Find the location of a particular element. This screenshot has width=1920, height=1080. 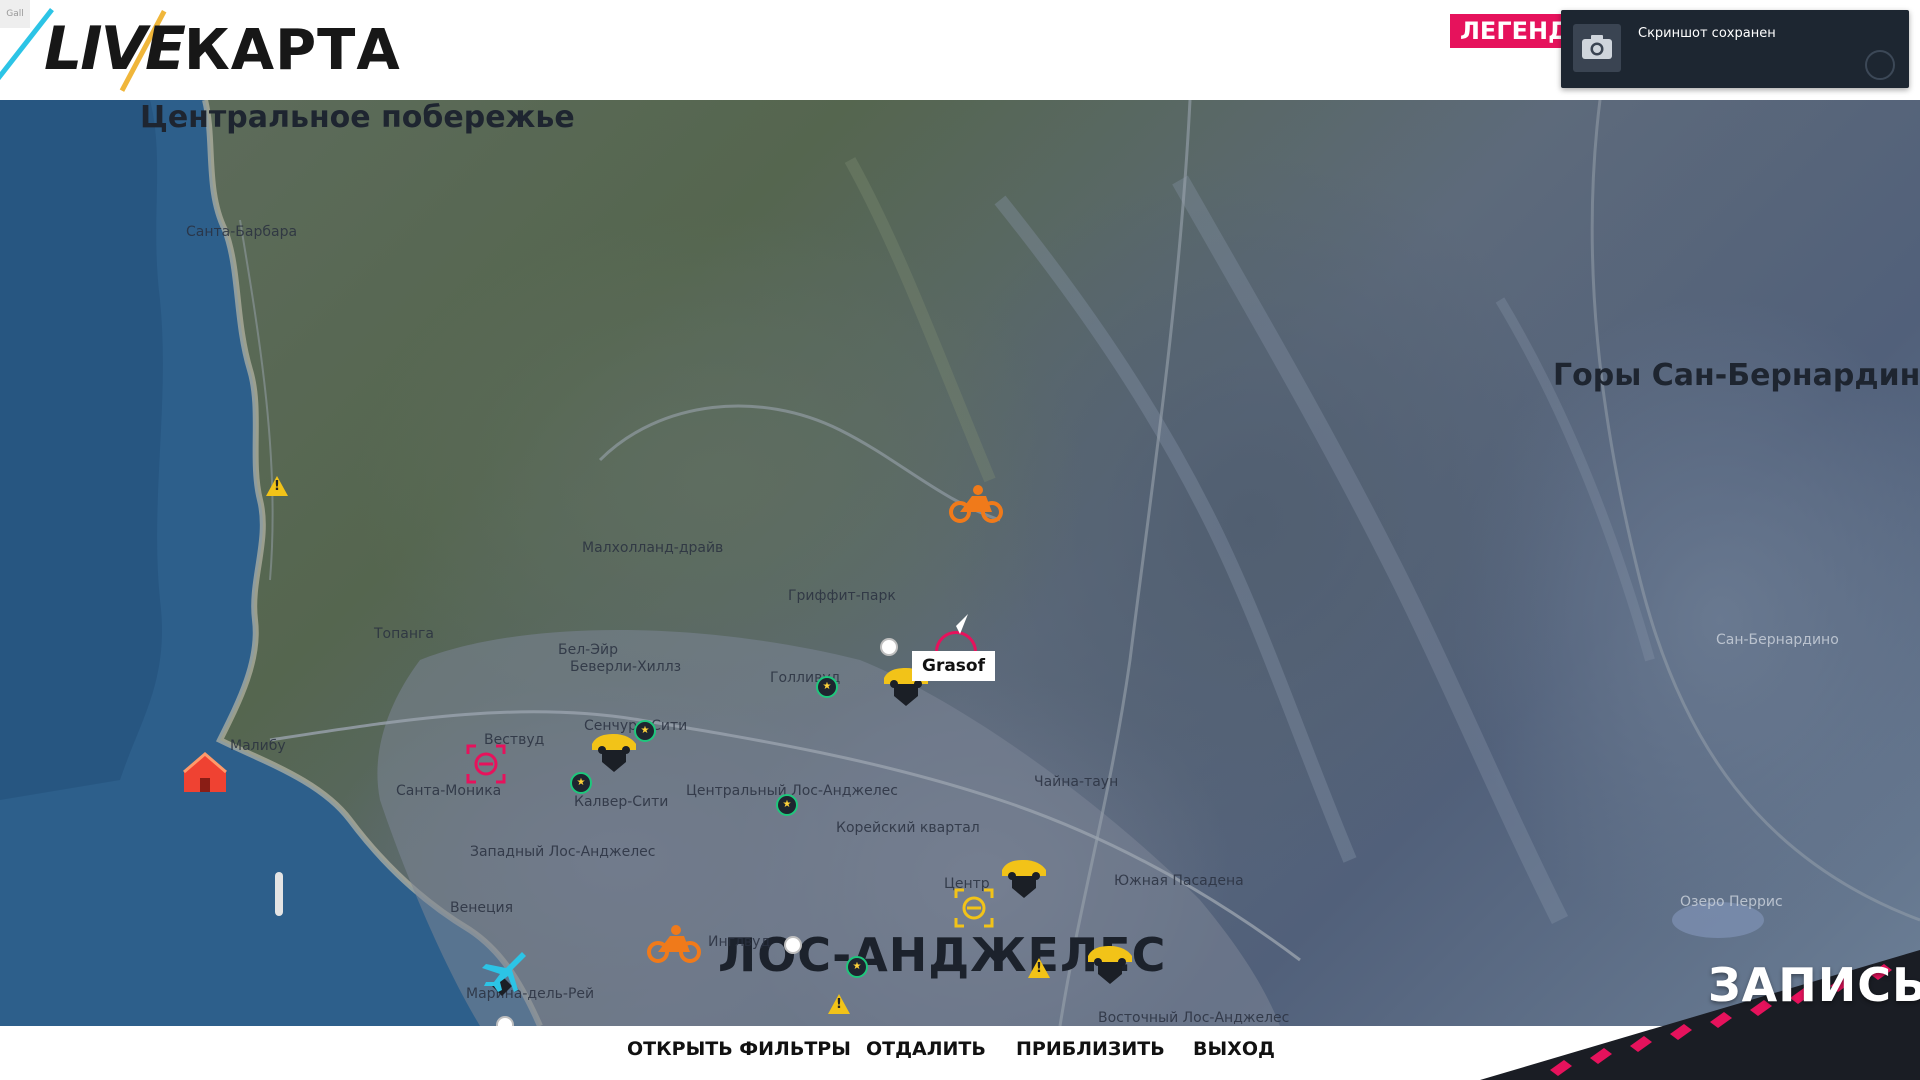

region-label-san-bernardino-mountains: Горы Сан-Бернардино is located at coordinates (1736, 375).